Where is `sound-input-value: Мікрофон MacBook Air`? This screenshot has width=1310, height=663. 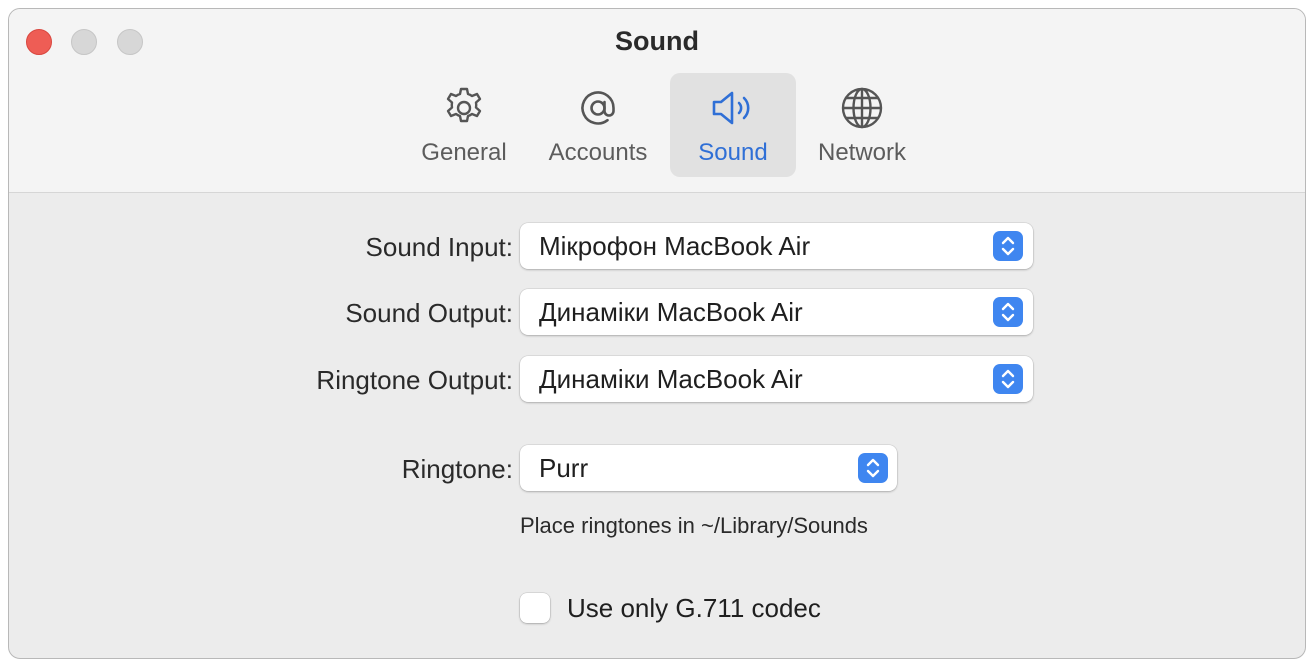
sound-input-value: Мікрофон MacBook Air is located at coordinates (675, 246).